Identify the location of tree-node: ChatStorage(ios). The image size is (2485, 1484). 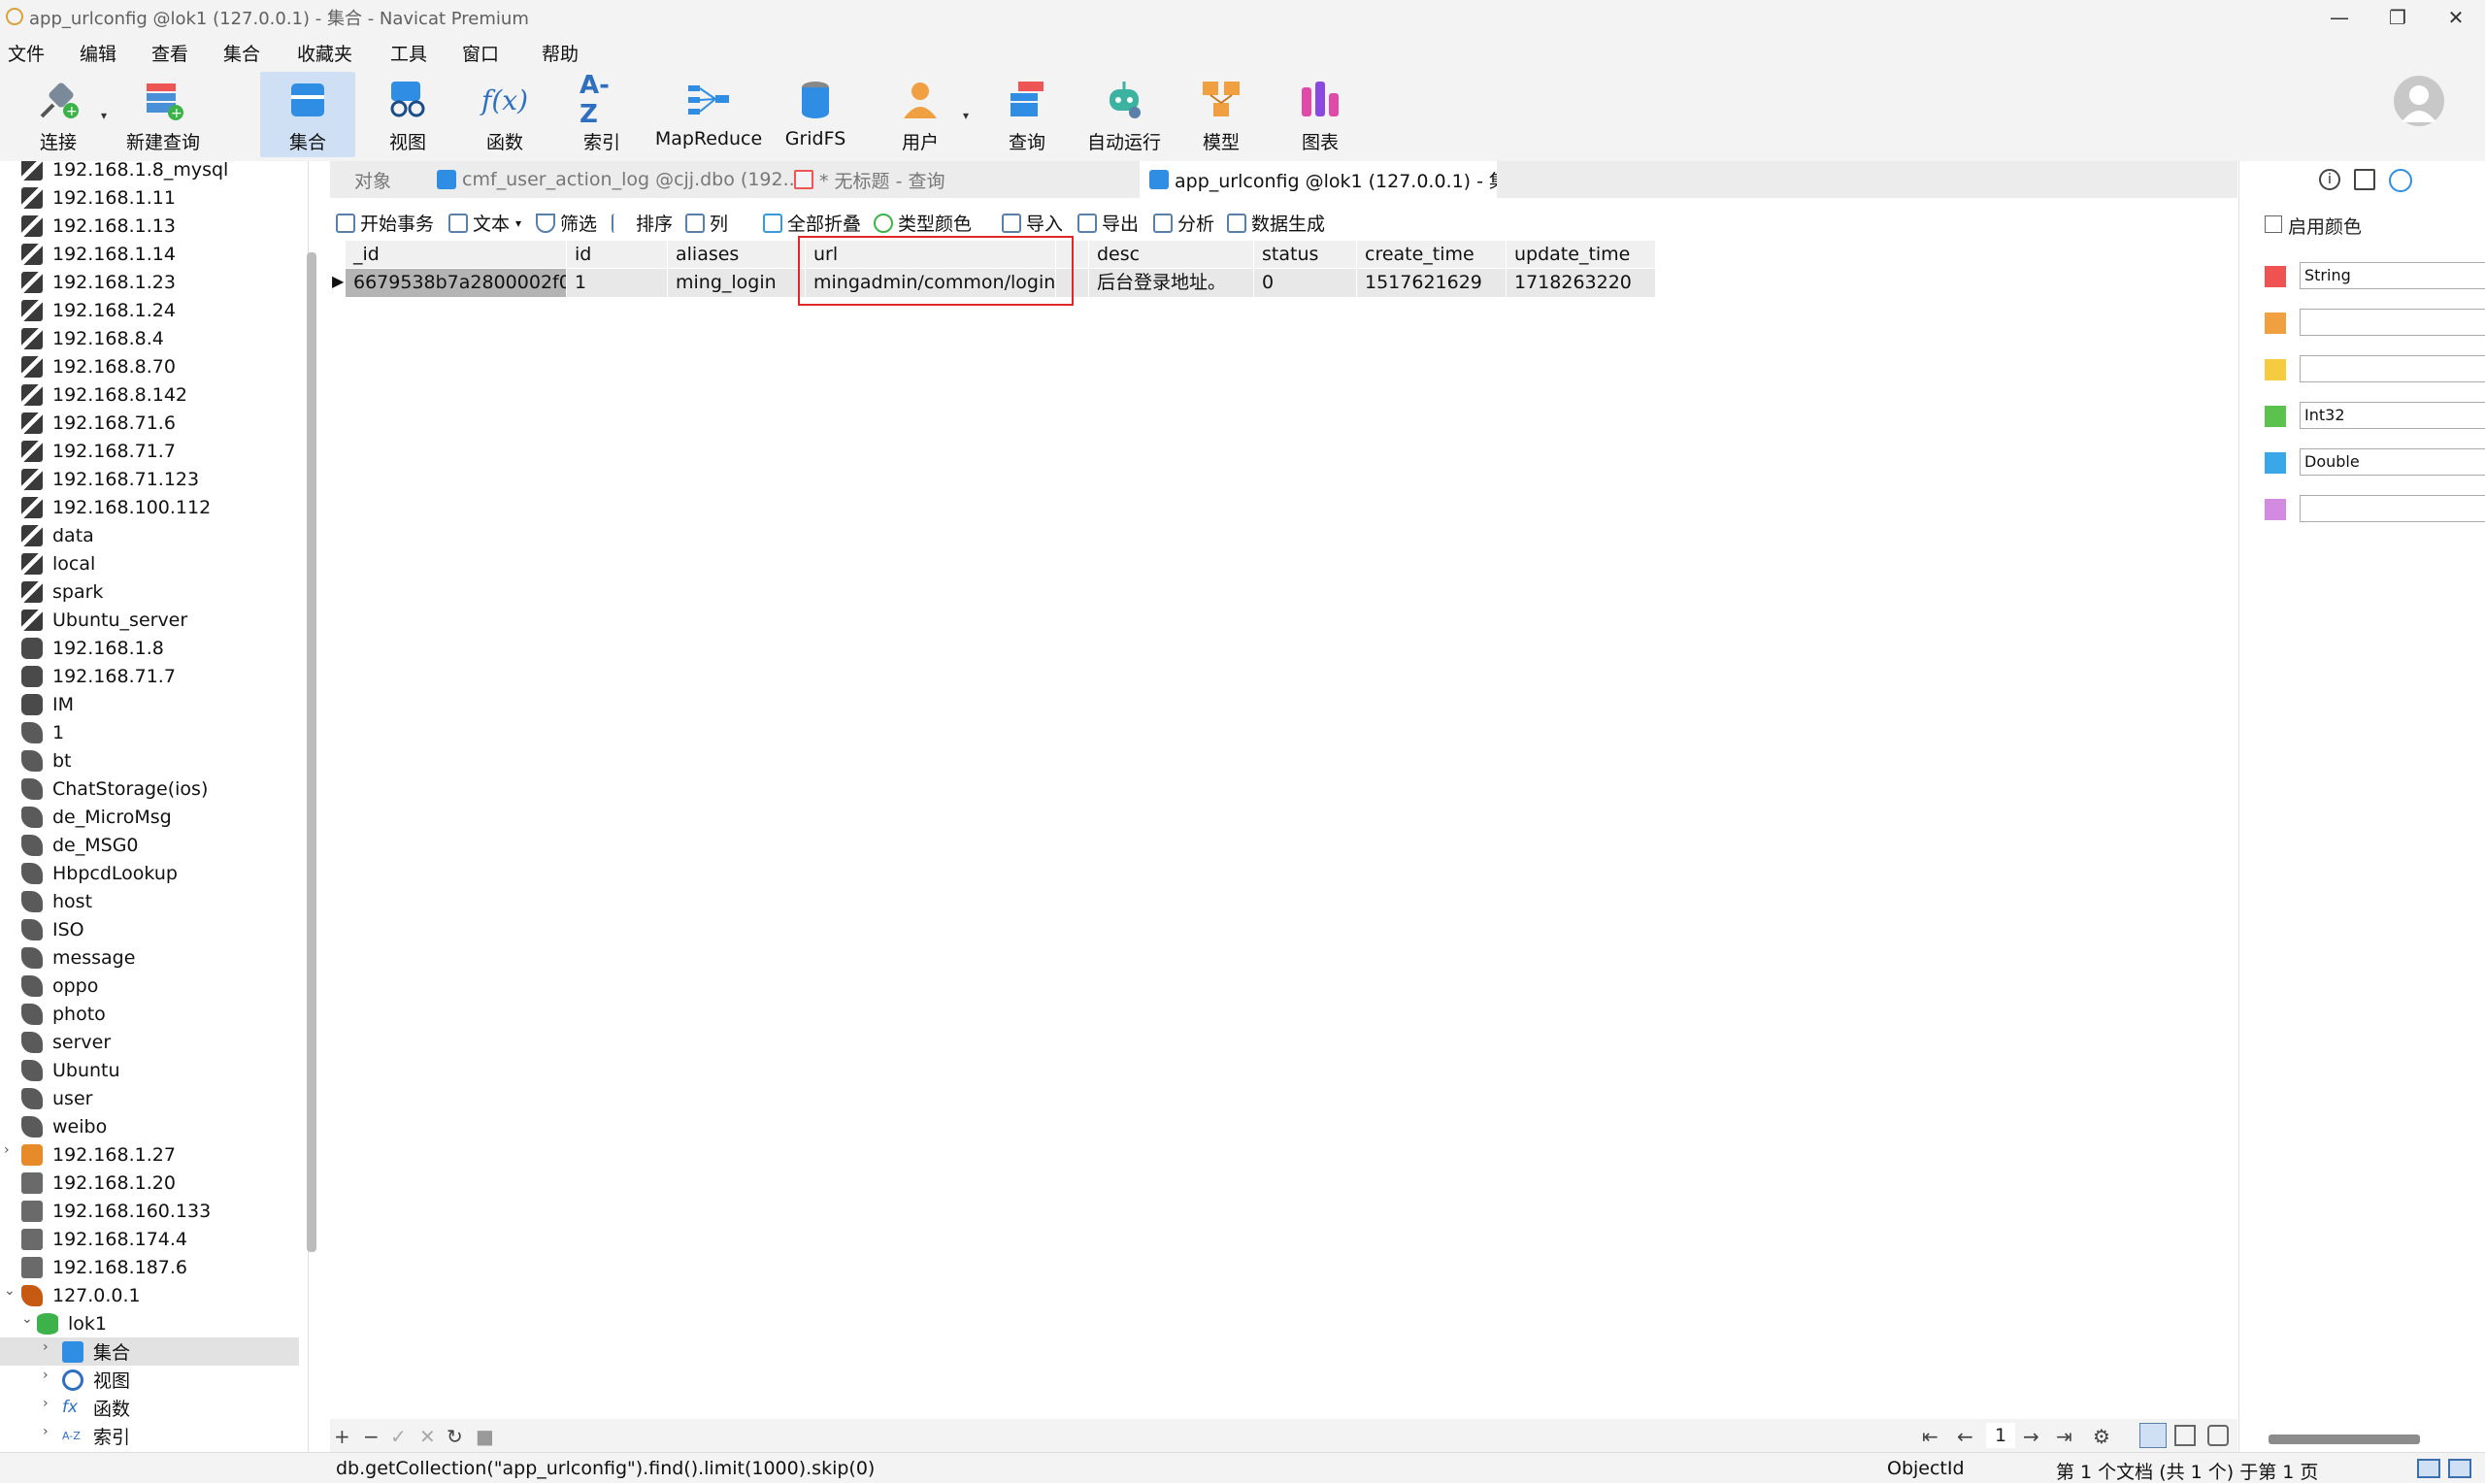
(149, 789).